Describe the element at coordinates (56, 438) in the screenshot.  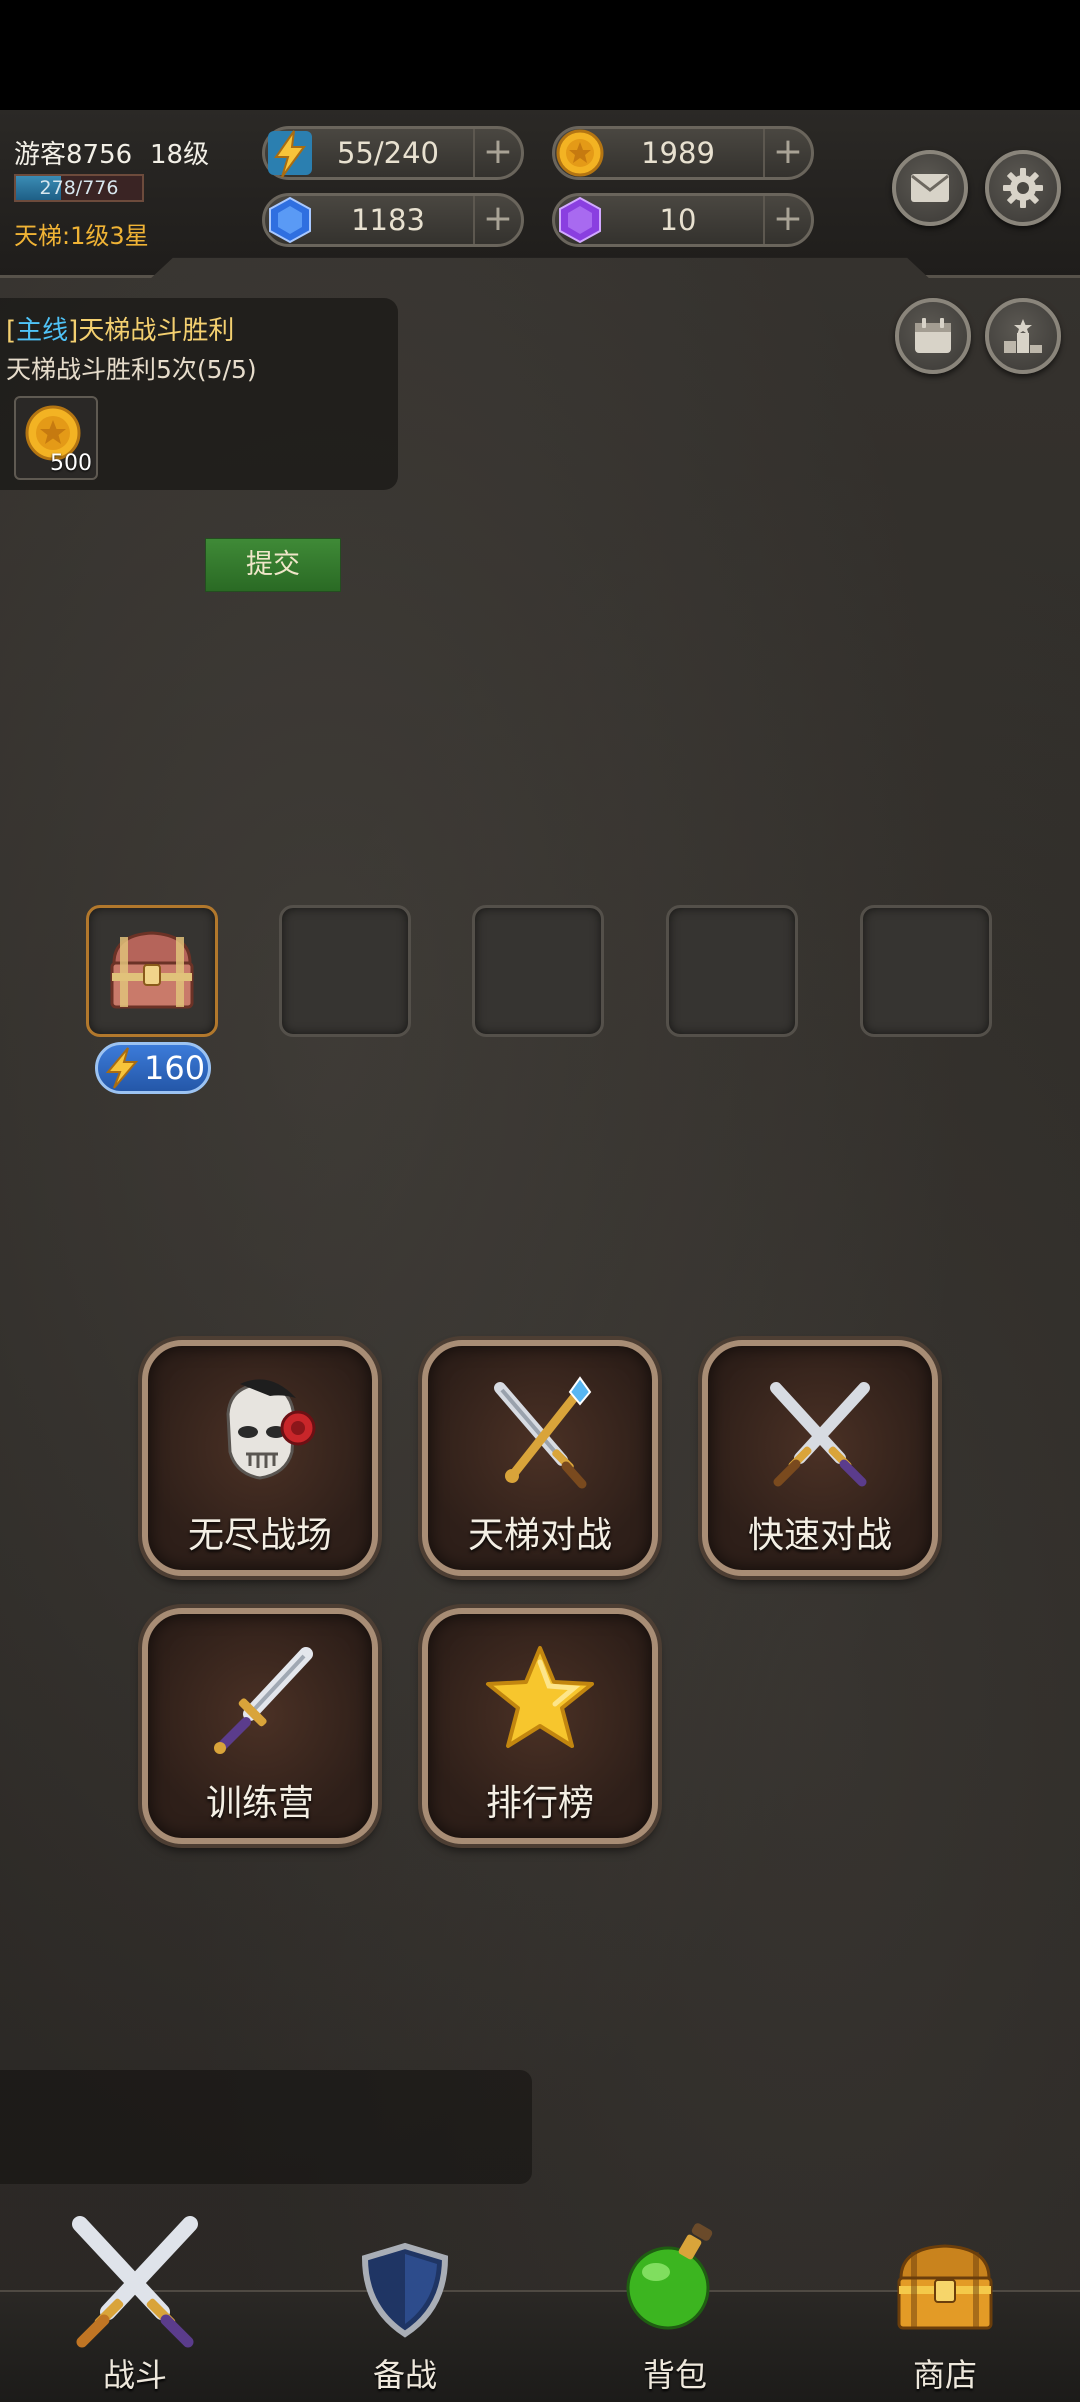
I see `quest-reward-item: 500` at that location.